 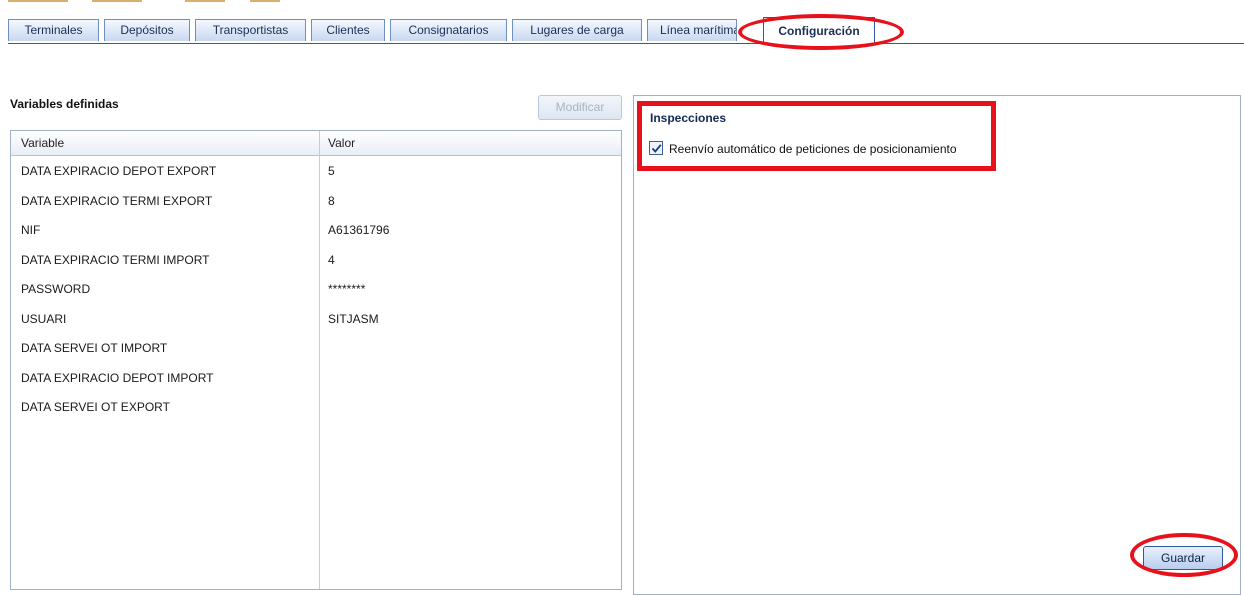 What do you see at coordinates (692, 30) in the screenshot?
I see `tab-linea-maritima: Línea marítima` at bounding box center [692, 30].